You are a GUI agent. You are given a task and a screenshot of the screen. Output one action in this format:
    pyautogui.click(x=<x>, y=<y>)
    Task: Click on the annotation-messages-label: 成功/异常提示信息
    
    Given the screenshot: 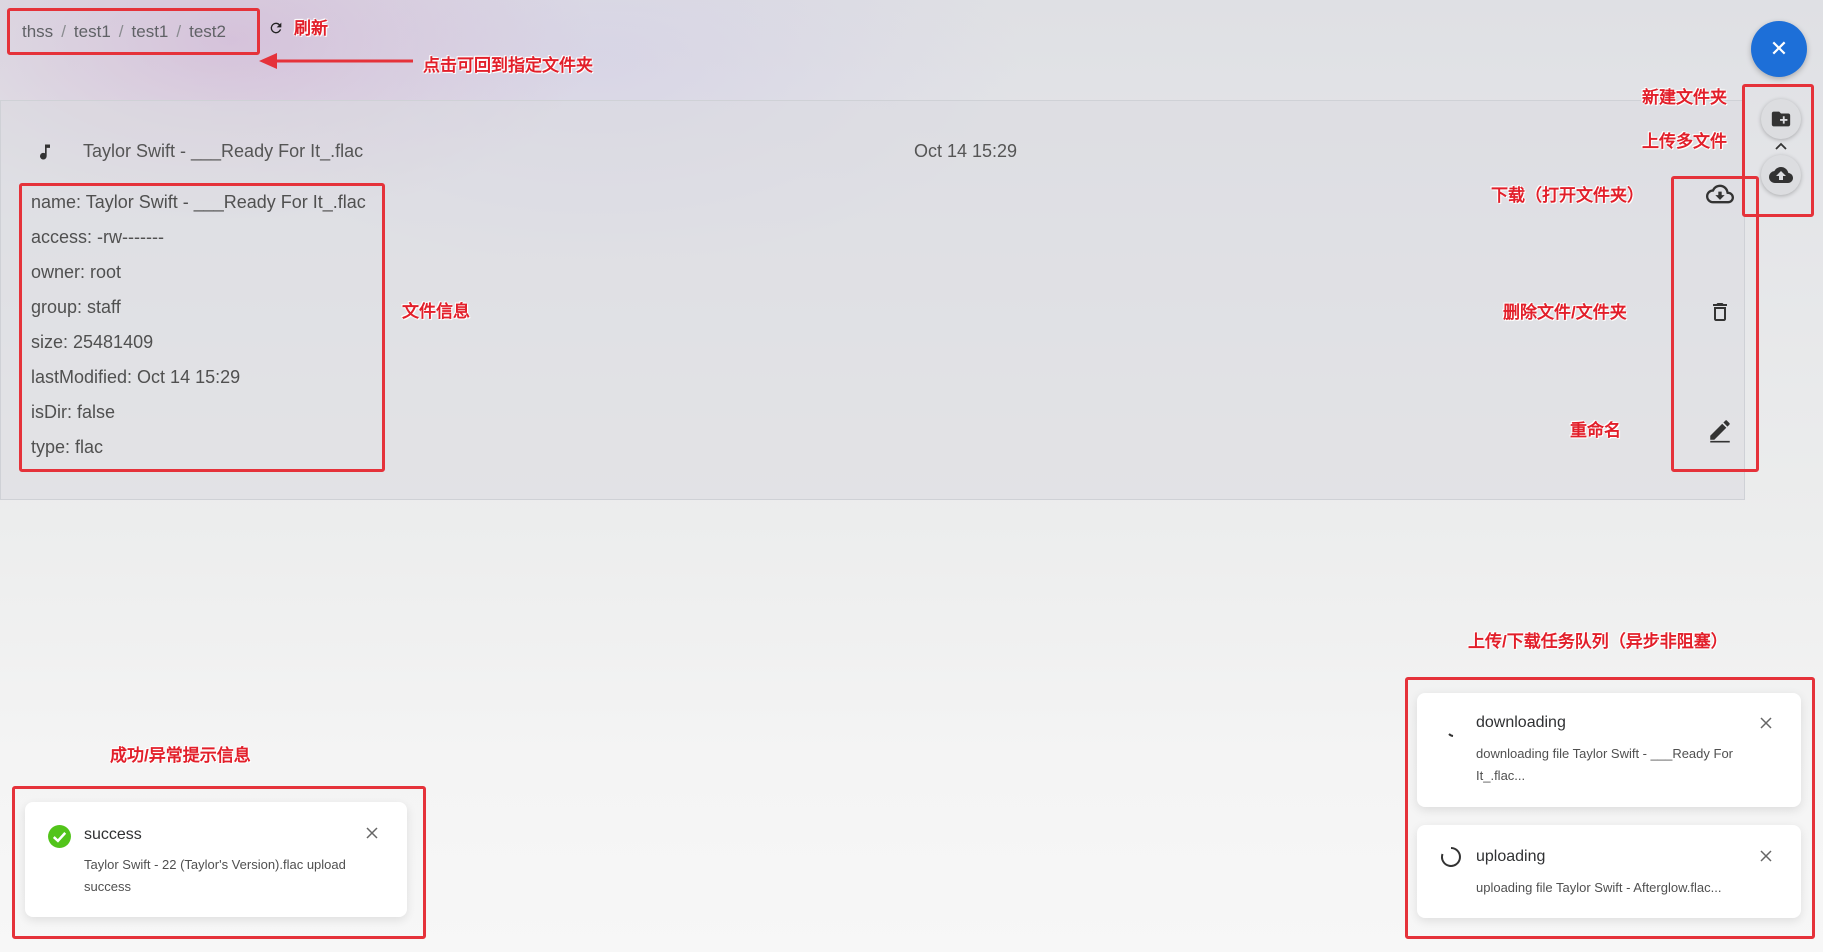 What is the action you would take?
    pyautogui.click(x=180, y=755)
    